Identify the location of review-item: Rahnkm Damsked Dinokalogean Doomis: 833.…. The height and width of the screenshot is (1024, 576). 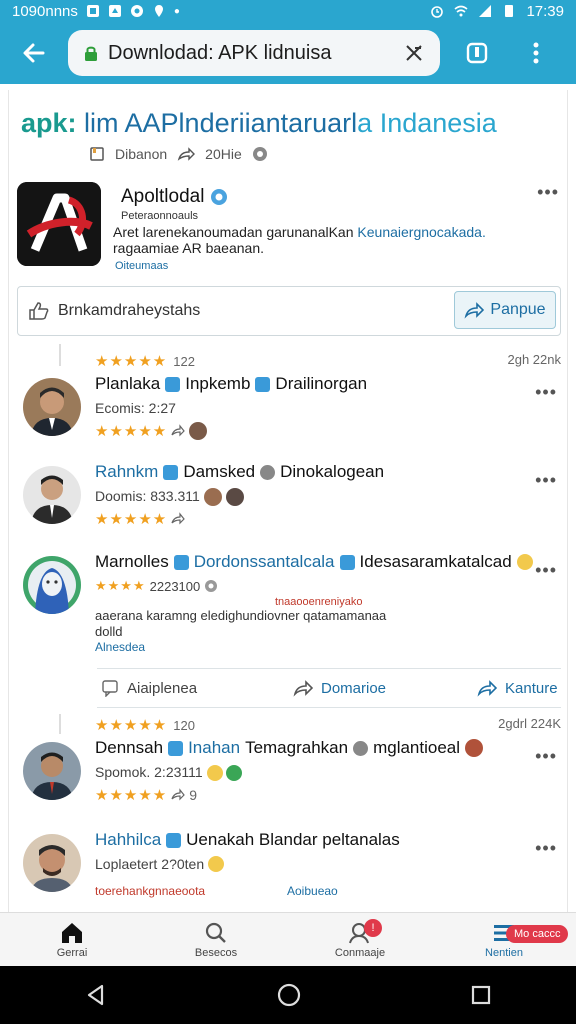
(289, 495).